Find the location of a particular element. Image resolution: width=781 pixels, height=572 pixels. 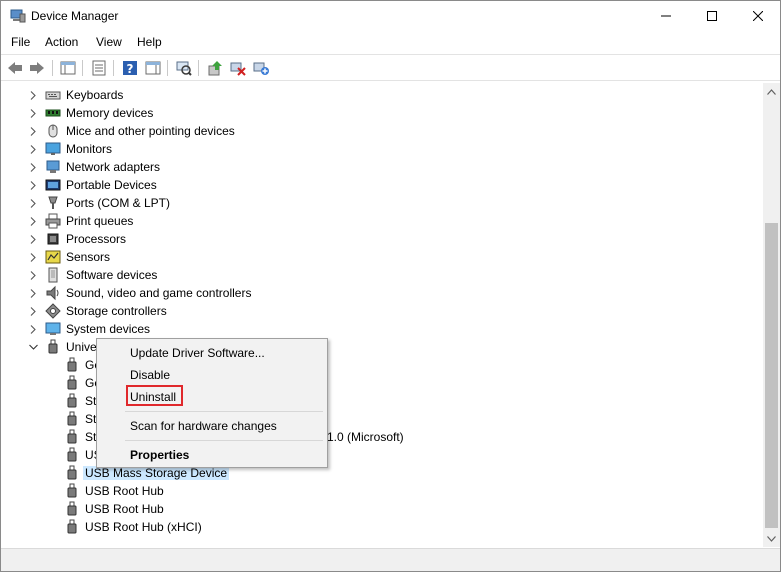

tree-category-row: Ports (COM & LPT) is located at coordinates (382, 203).